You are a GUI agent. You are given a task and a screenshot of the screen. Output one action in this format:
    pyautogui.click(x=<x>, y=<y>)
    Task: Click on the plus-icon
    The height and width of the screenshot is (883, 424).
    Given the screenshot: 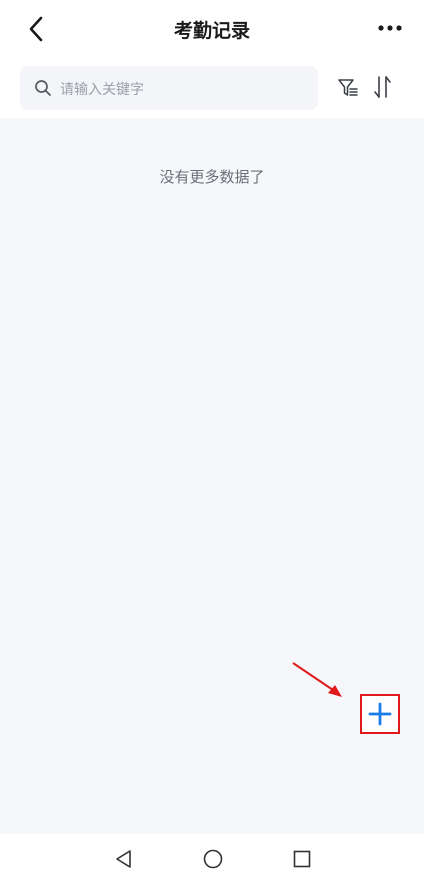 What is the action you would take?
    pyautogui.click(x=380, y=714)
    